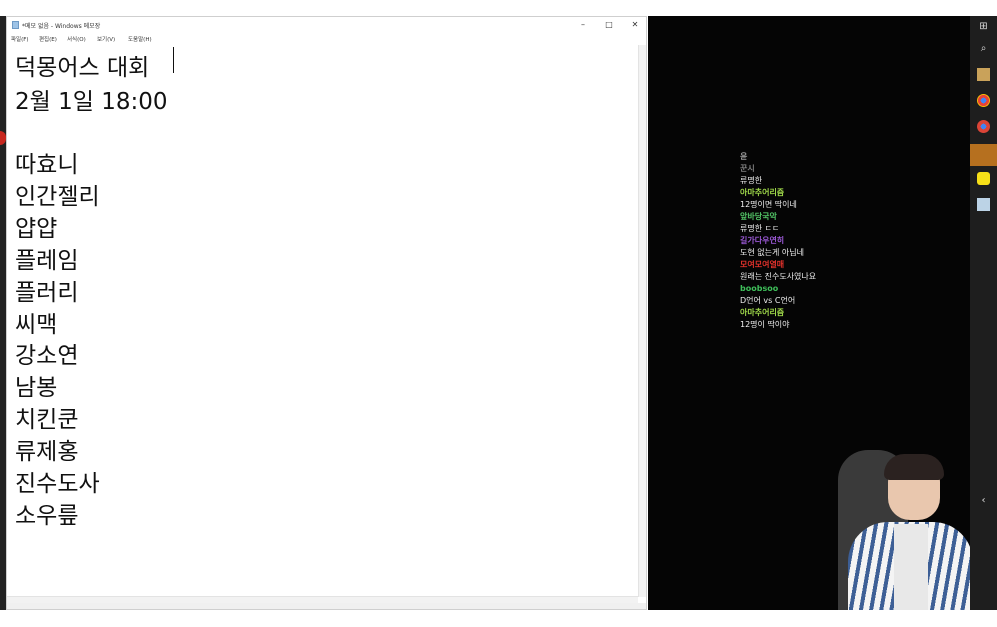 The image size is (997, 627). I want to click on chrome-icon, so click(983, 100).